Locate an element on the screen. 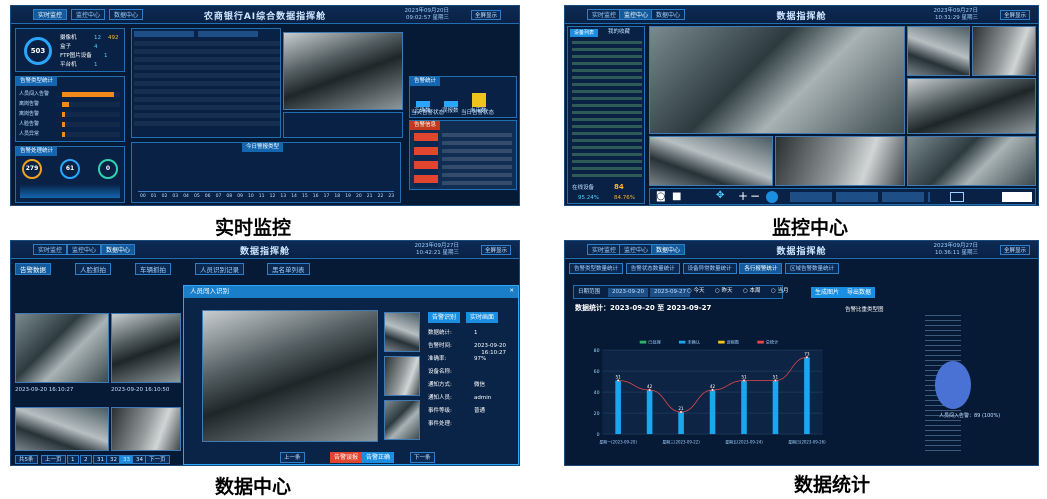 The height and width of the screenshot is (499, 1047). subtab-person-record: 人员识别记录 is located at coordinates (219, 269).